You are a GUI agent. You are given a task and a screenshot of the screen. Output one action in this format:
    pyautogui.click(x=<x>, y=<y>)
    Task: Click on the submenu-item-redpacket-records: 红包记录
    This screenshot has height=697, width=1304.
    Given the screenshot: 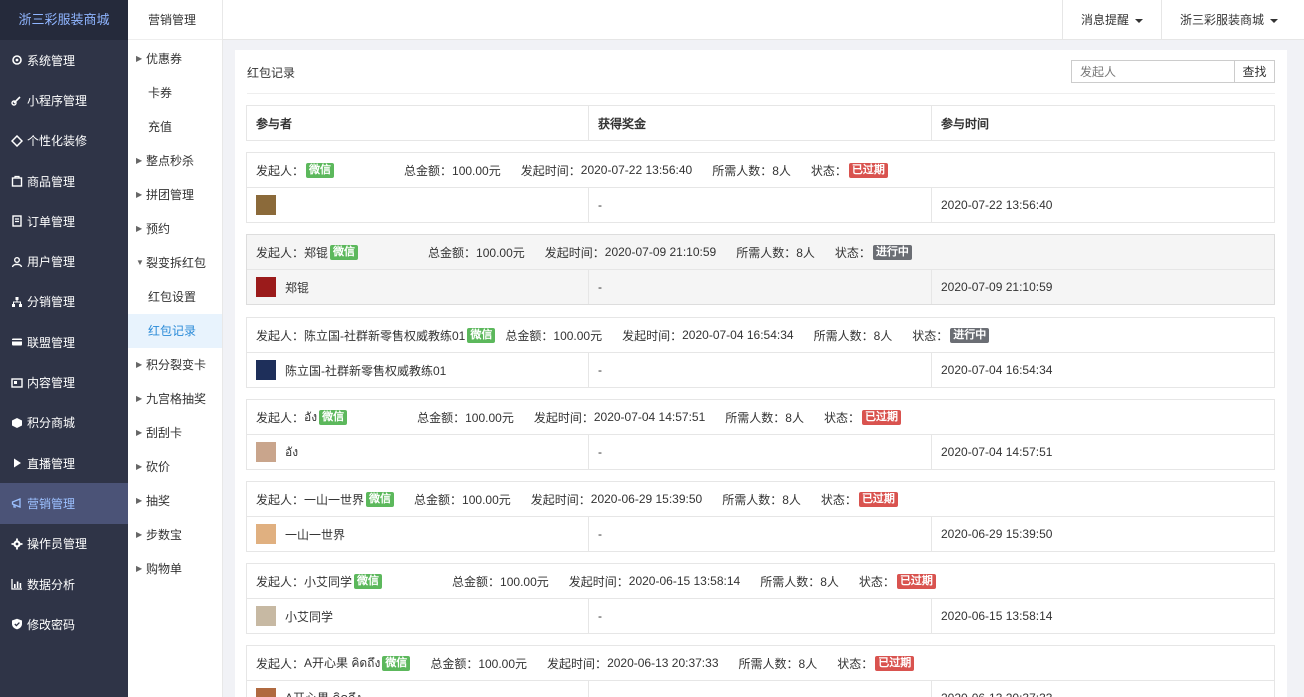 What is the action you would take?
    pyautogui.click(x=175, y=331)
    